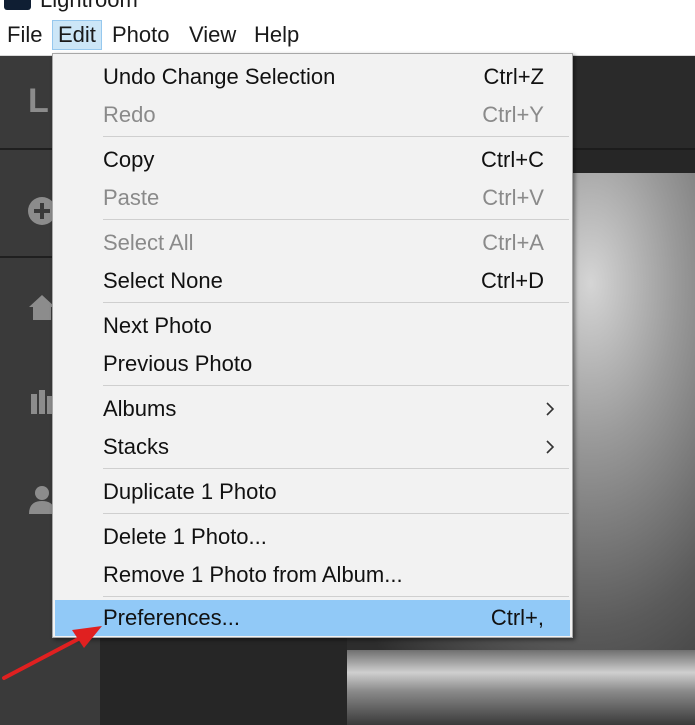 The width and height of the screenshot is (695, 725). I want to click on menu-file: File, so click(24, 35).